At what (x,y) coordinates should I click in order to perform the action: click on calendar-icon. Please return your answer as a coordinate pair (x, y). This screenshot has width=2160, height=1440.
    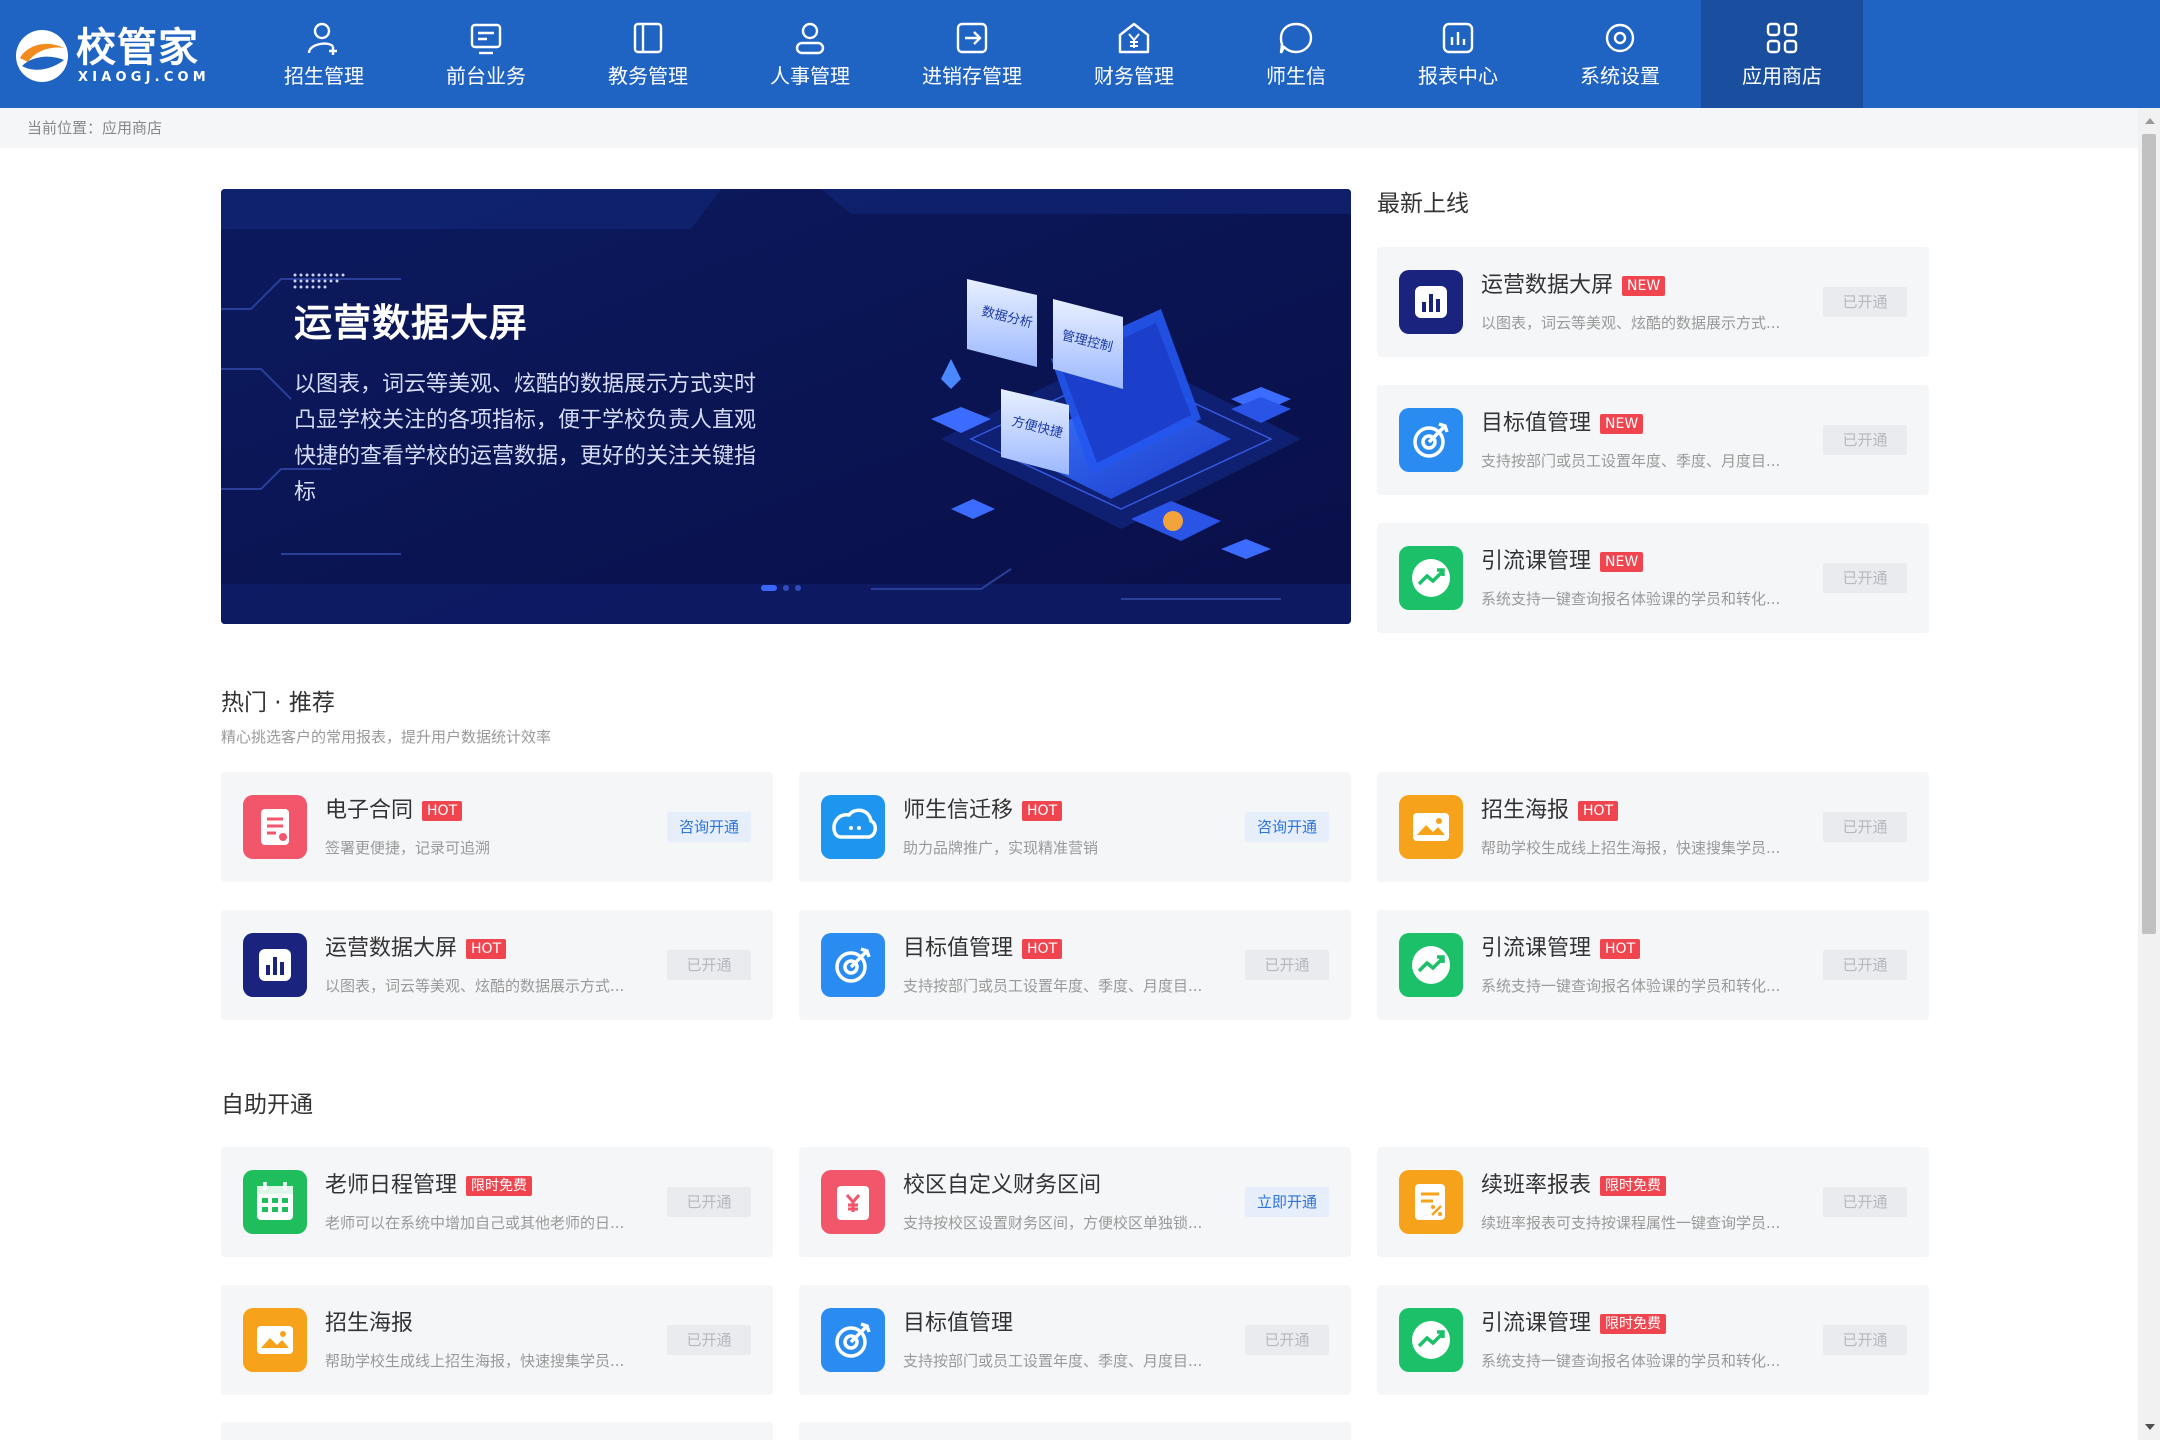
    Looking at the image, I should click on (275, 1202).